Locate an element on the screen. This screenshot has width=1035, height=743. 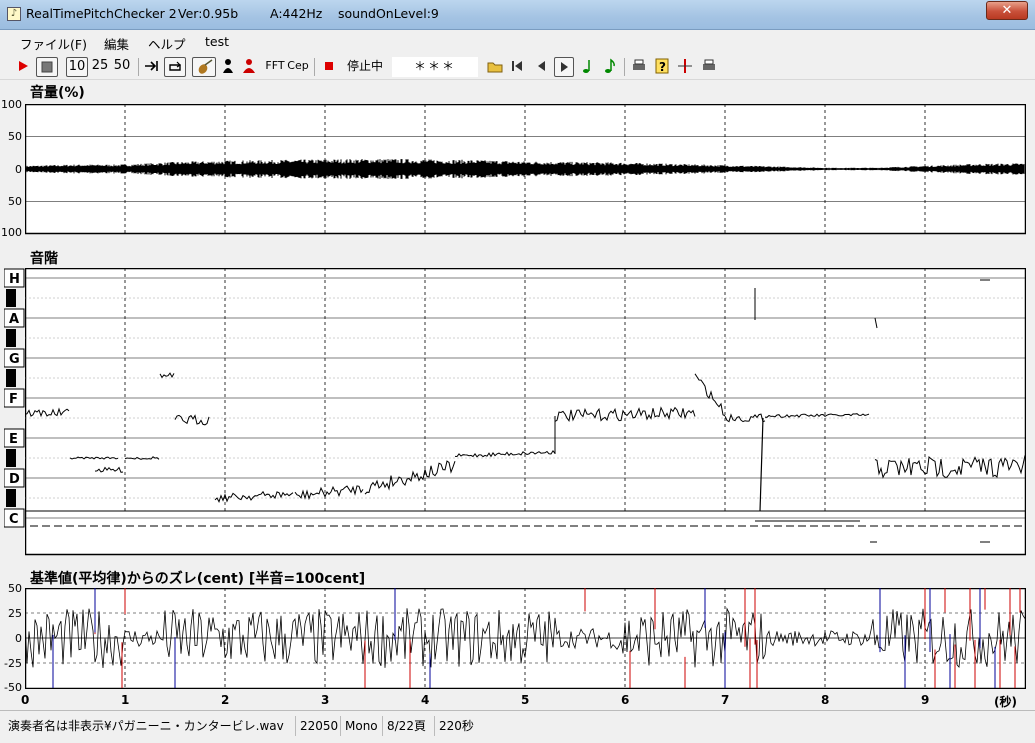
status-duration: 220秒 is located at coordinates (454, 726).